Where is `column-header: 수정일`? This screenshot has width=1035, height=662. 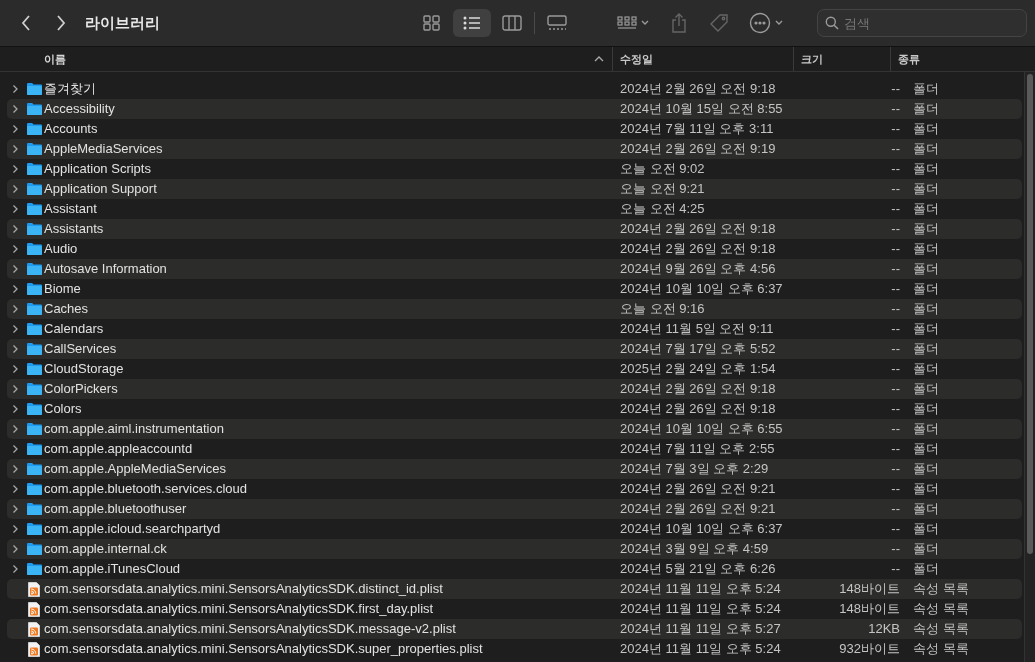 column-header: 수정일 is located at coordinates (636, 59).